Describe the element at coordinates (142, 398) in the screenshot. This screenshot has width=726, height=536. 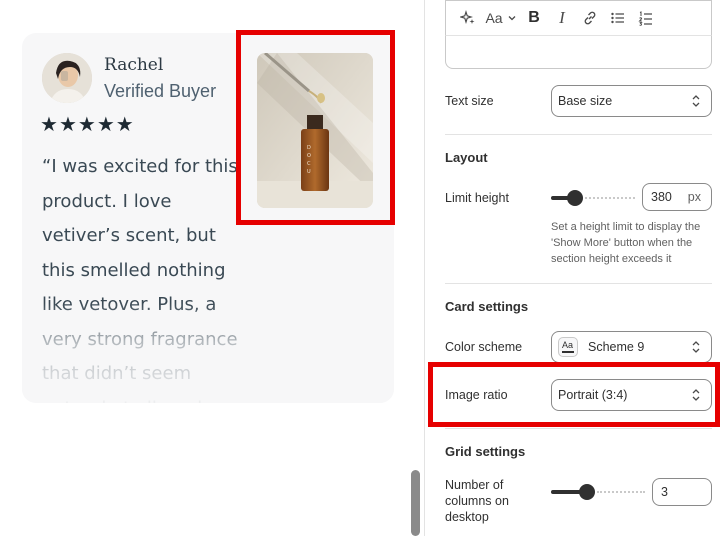
I see `review-line: natural at all, and very` at that location.